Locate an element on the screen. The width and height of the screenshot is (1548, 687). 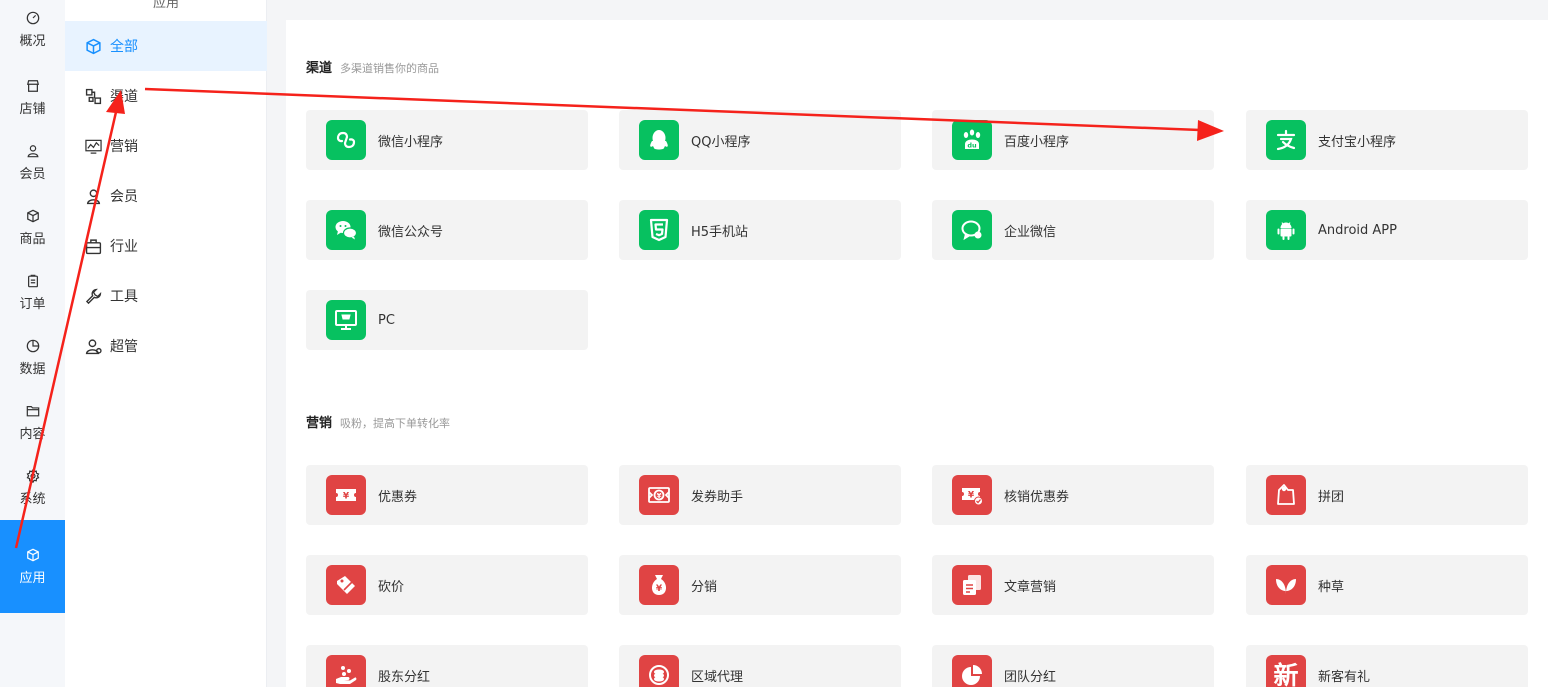
rail-item-label: 应用 is located at coordinates (32, 578).